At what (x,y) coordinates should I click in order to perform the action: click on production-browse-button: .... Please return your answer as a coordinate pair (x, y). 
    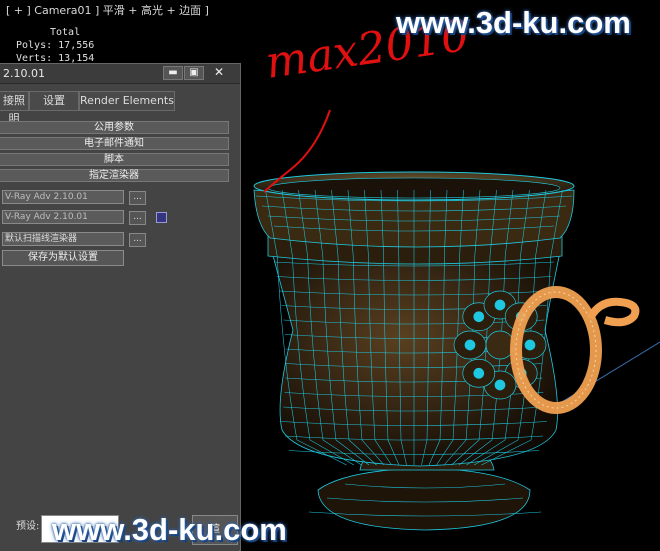
    Looking at the image, I should click on (137, 198).